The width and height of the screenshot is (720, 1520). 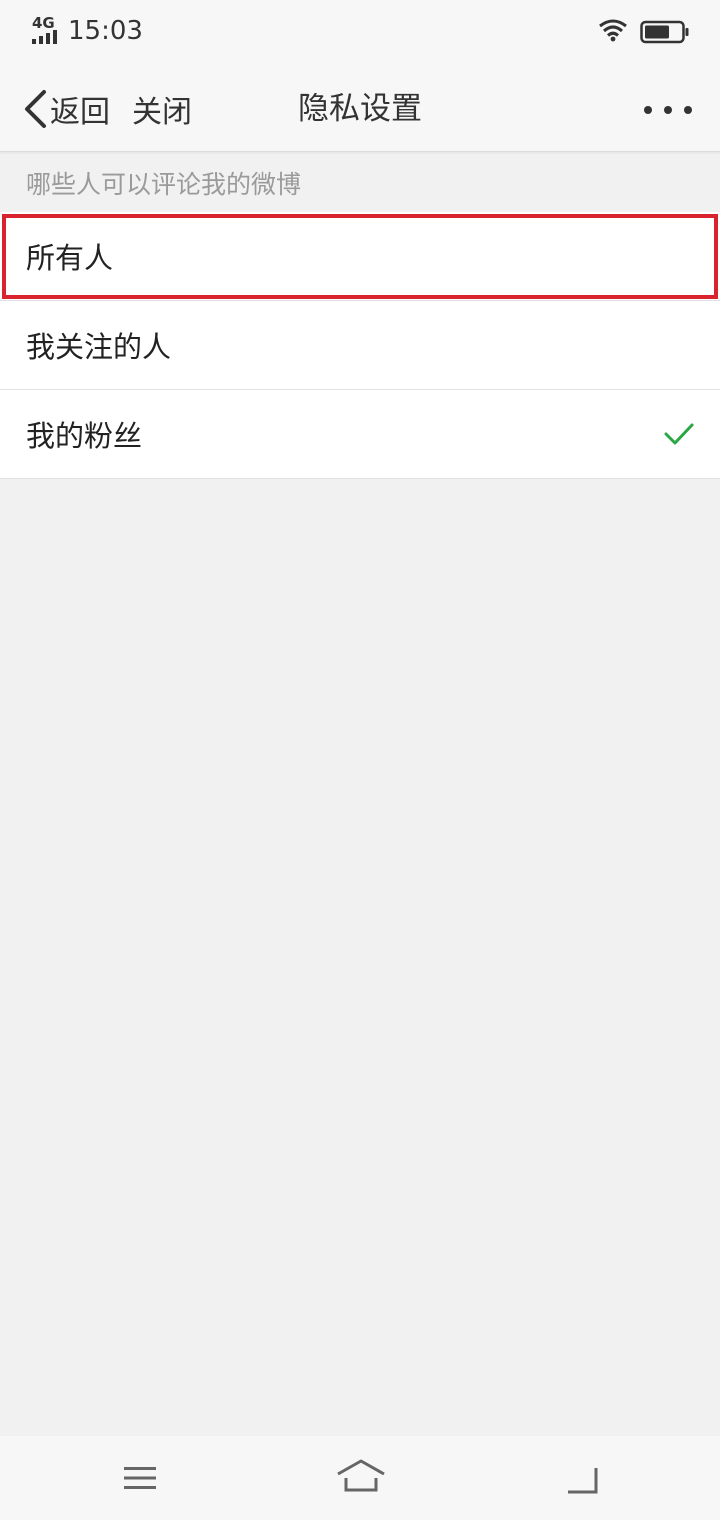 I want to click on nav-bar: 返回 关闭 隐私设置, so click(x=360, y=109).